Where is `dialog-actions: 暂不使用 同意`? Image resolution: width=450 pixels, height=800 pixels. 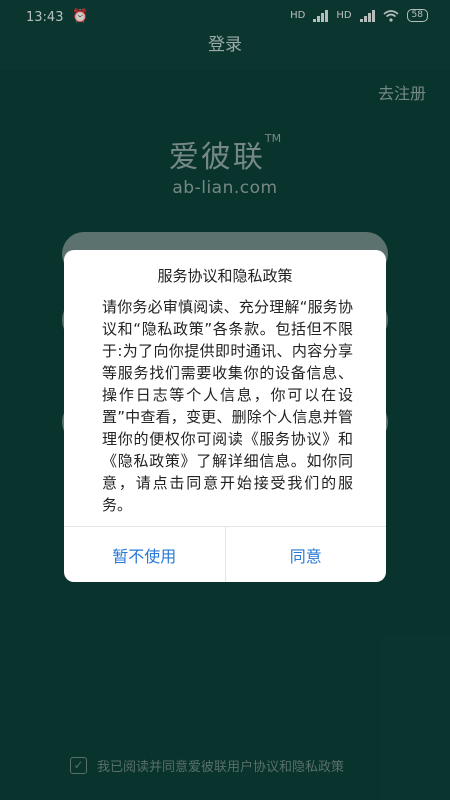
dialog-actions: 暂不使用 同意 is located at coordinates (225, 554).